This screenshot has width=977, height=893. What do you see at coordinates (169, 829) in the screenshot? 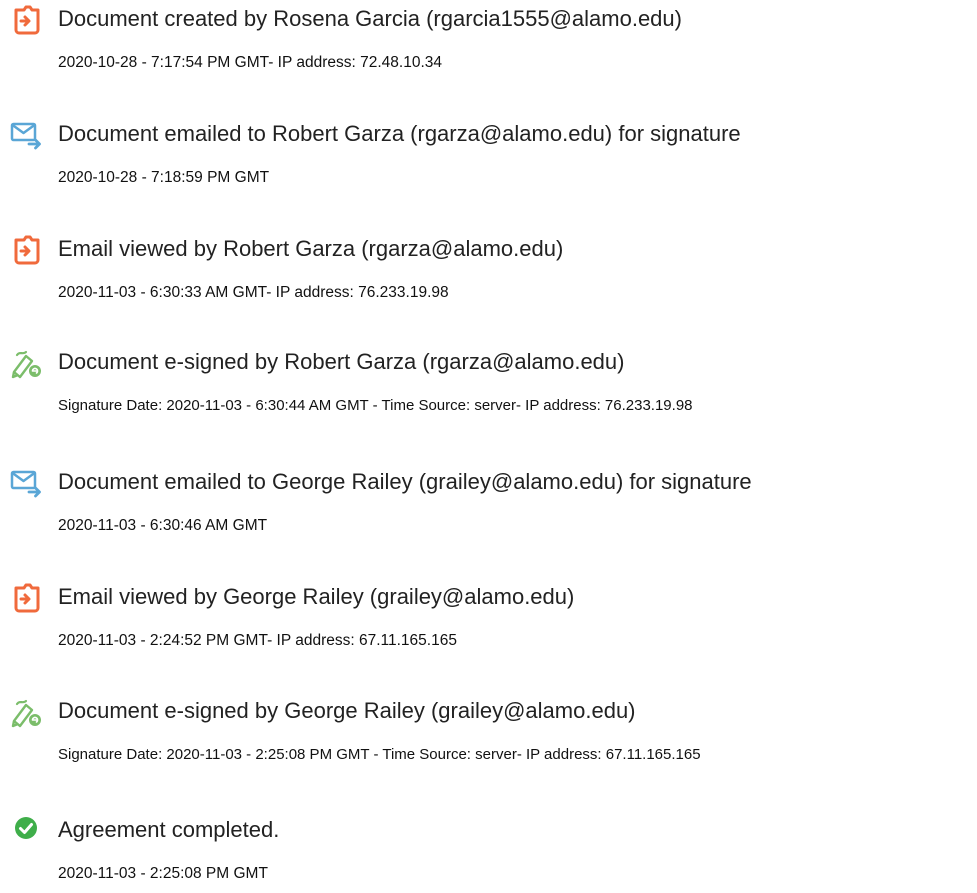
I see `event-title: Agreement completed.` at bounding box center [169, 829].